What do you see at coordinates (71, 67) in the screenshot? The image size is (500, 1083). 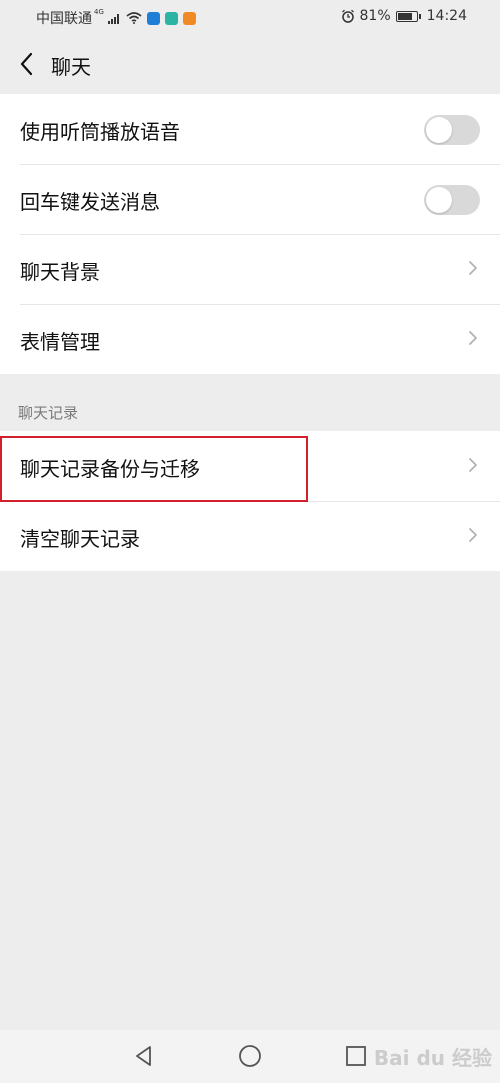 I see `page-title: 聊天` at bounding box center [71, 67].